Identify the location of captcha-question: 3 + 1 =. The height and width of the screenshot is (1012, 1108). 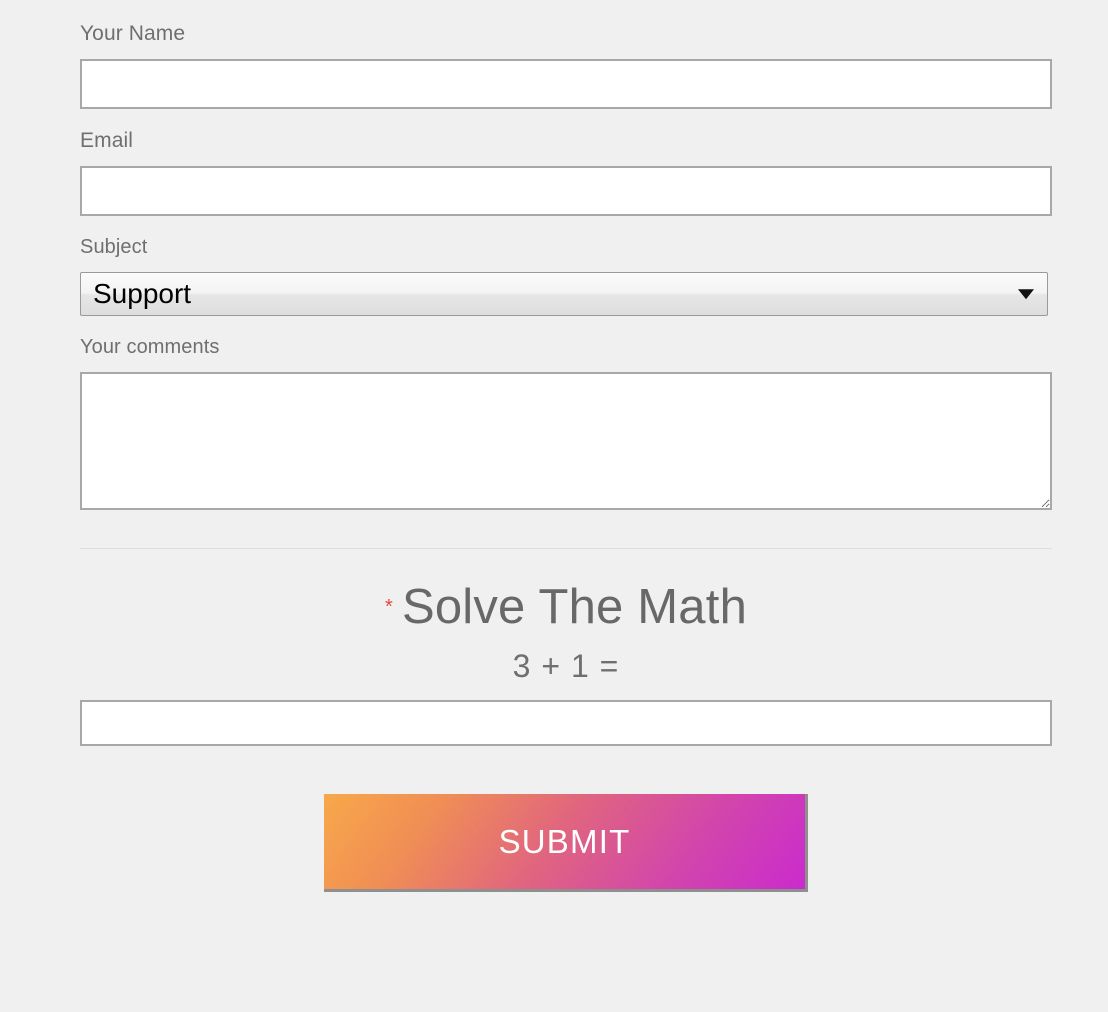
(566, 666).